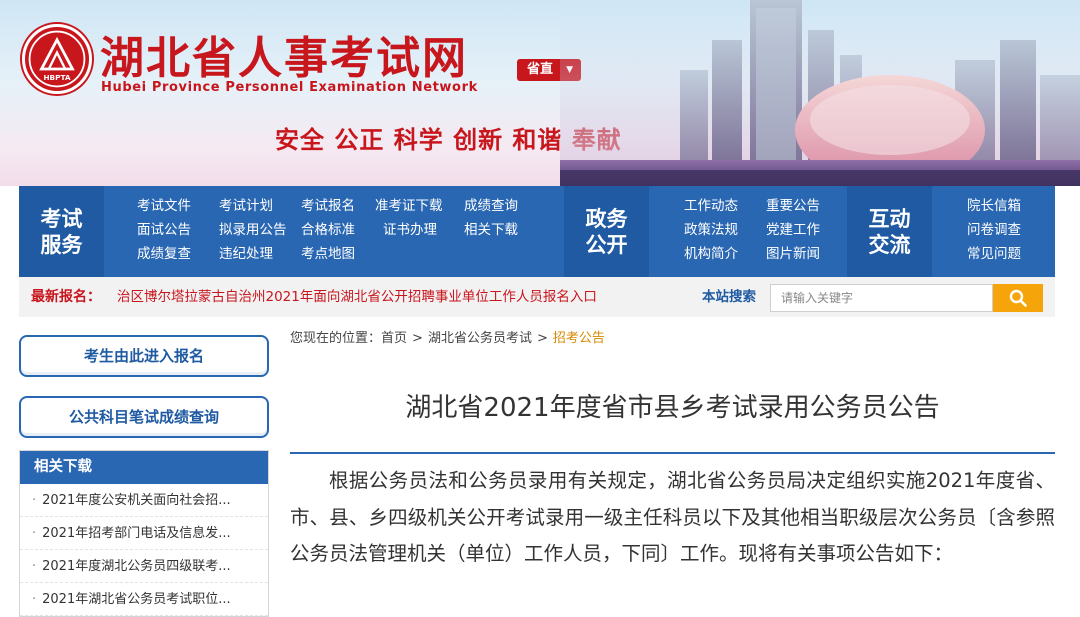 The height and width of the screenshot is (617, 1080). What do you see at coordinates (725, 206) in the screenshot?
I see `nav-link: 工作动态` at bounding box center [725, 206].